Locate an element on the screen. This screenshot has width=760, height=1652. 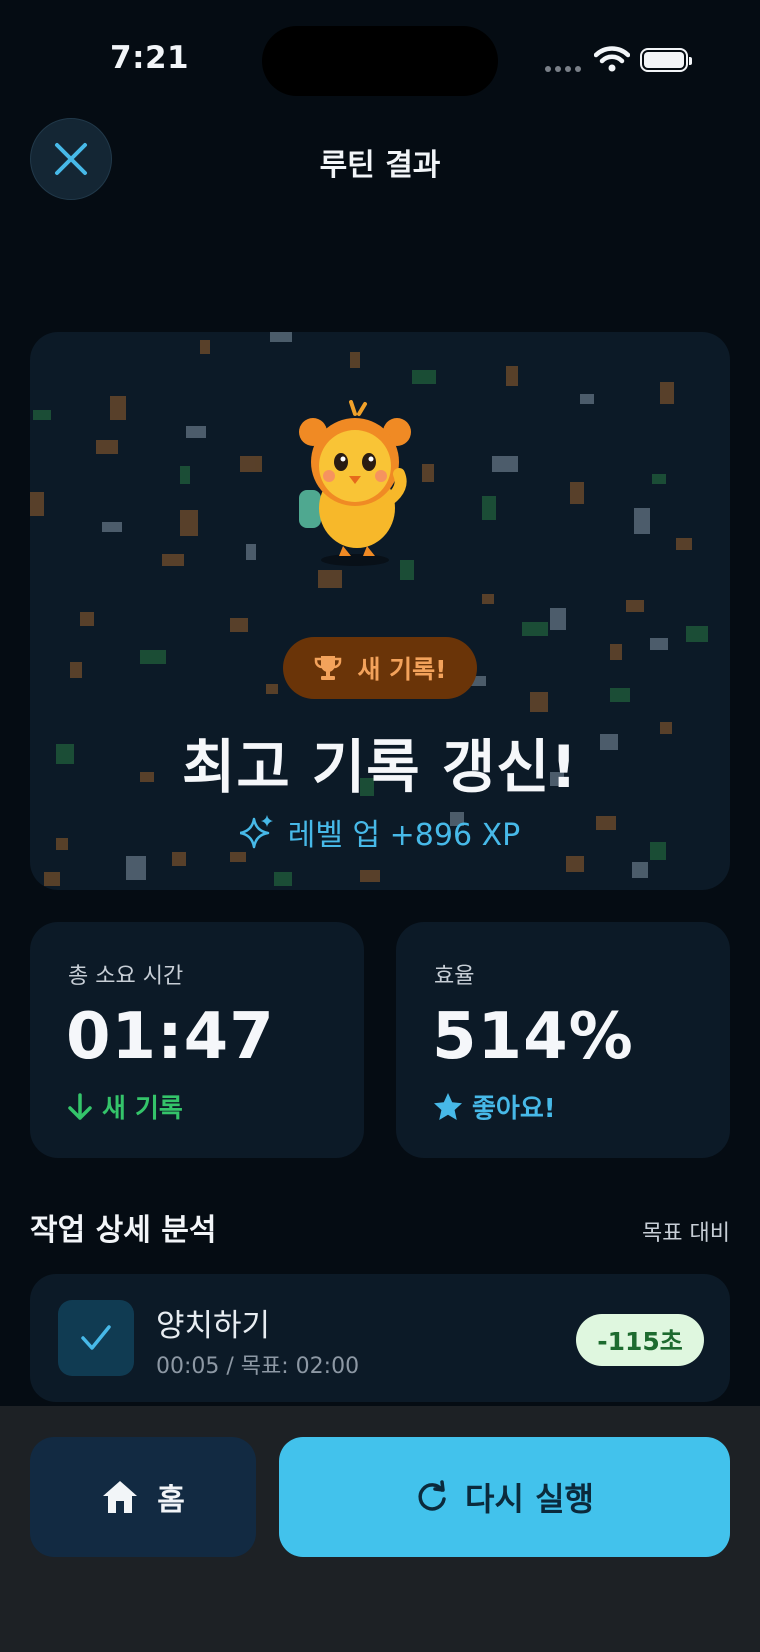
bottom-action-bar: 홈 다시 실행 is located at coordinates (380, 1529).